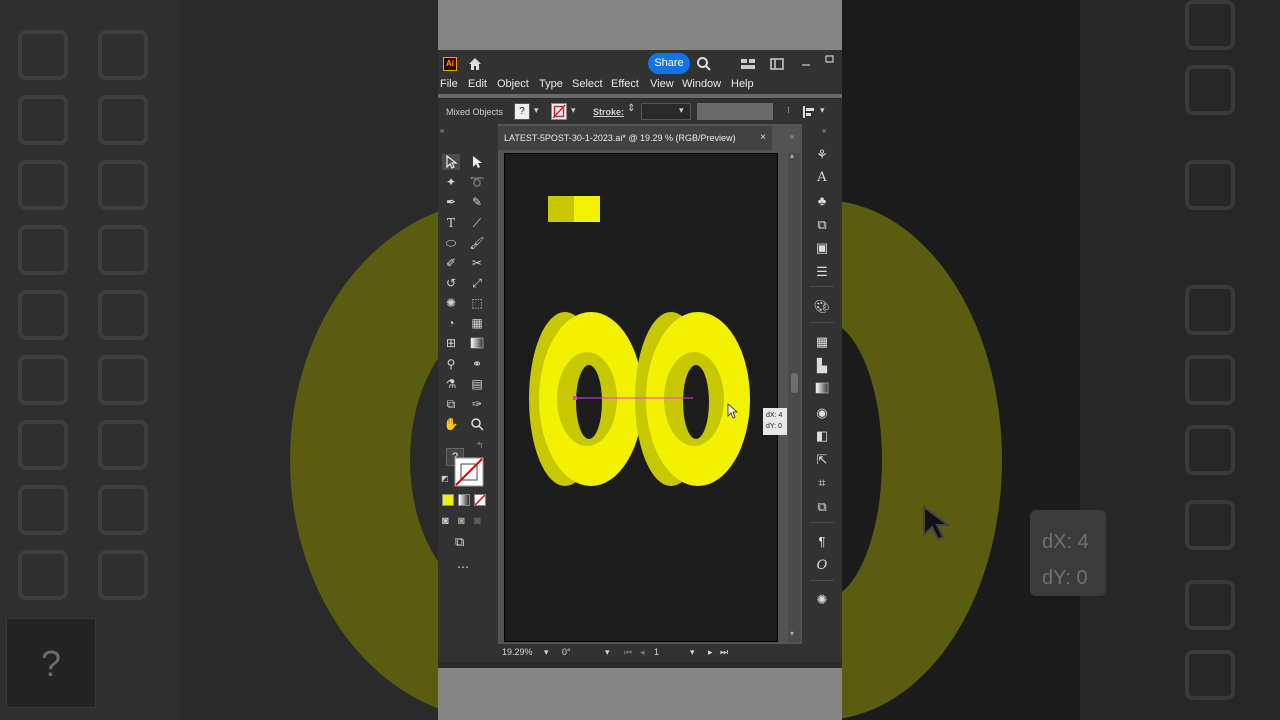 Image resolution: width=1280 pixels, height=720 pixels. What do you see at coordinates (794, 396) in the screenshot?
I see `vertical-scrollbar: ▴ ▾` at bounding box center [794, 396].